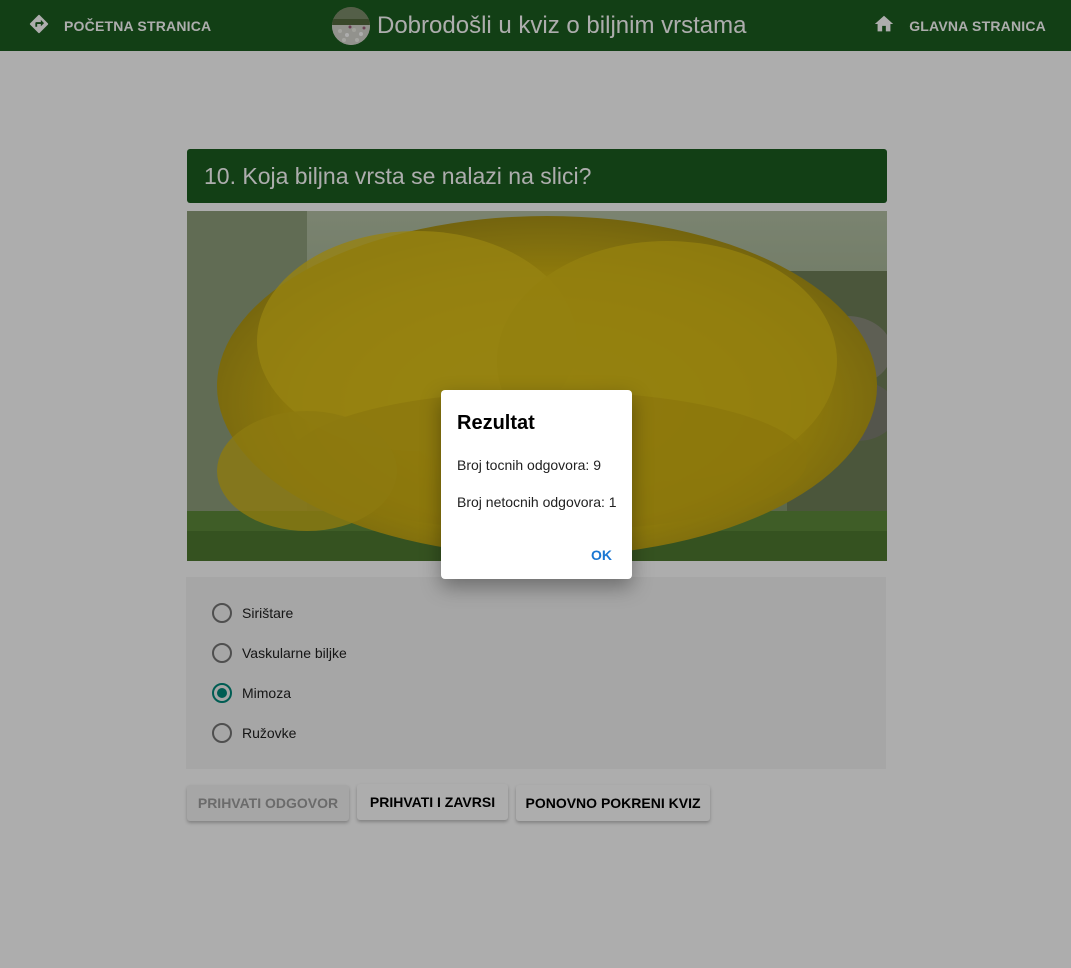  Describe the element at coordinates (601, 555) in the screenshot. I see `ok-button: OK` at that location.